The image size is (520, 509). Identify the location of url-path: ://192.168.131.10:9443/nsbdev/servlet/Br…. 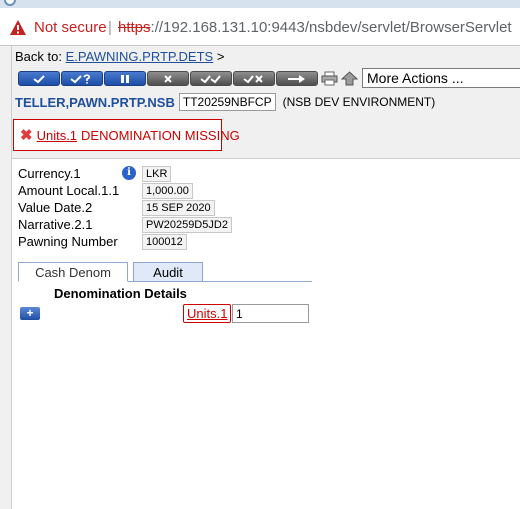
(331, 27).